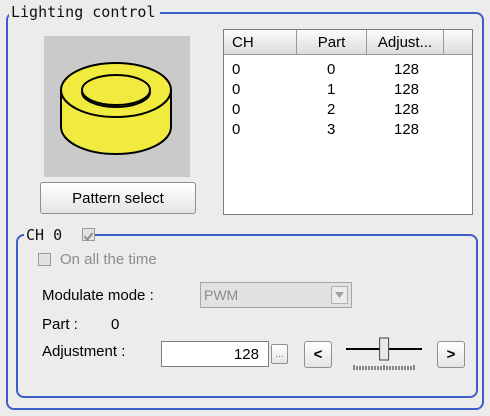  What do you see at coordinates (331, 89) in the screenshot?
I see `cell-part: 1` at bounding box center [331, 89].